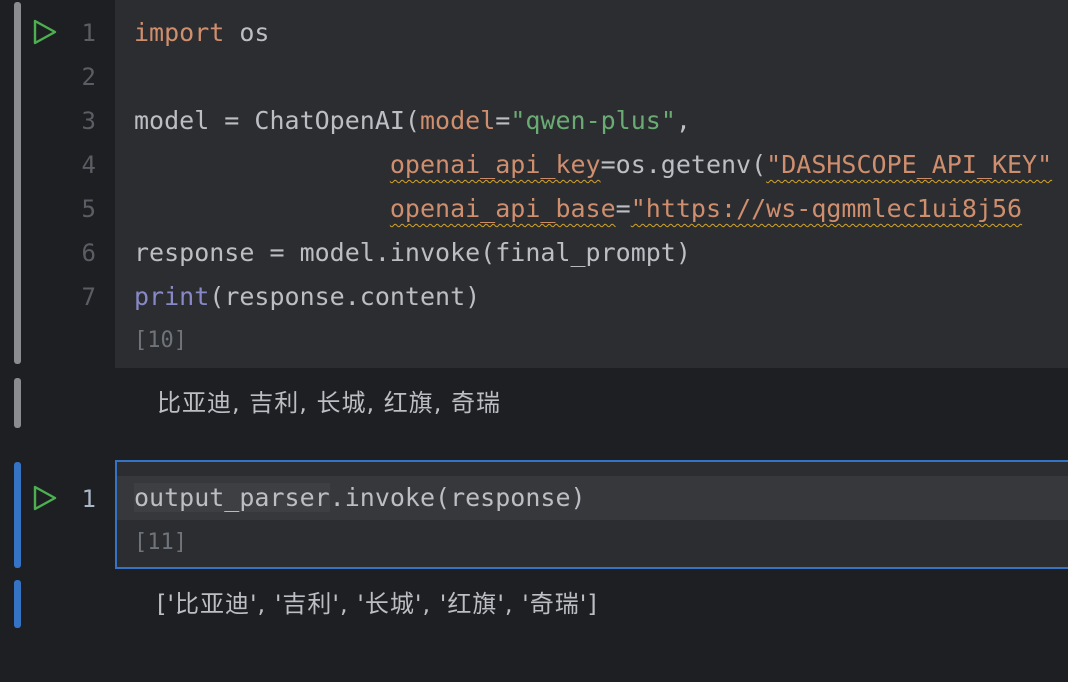  I want to click on code-line-3: model = ChatOpenAI(model="qwen-plus",, so click(412, 121).